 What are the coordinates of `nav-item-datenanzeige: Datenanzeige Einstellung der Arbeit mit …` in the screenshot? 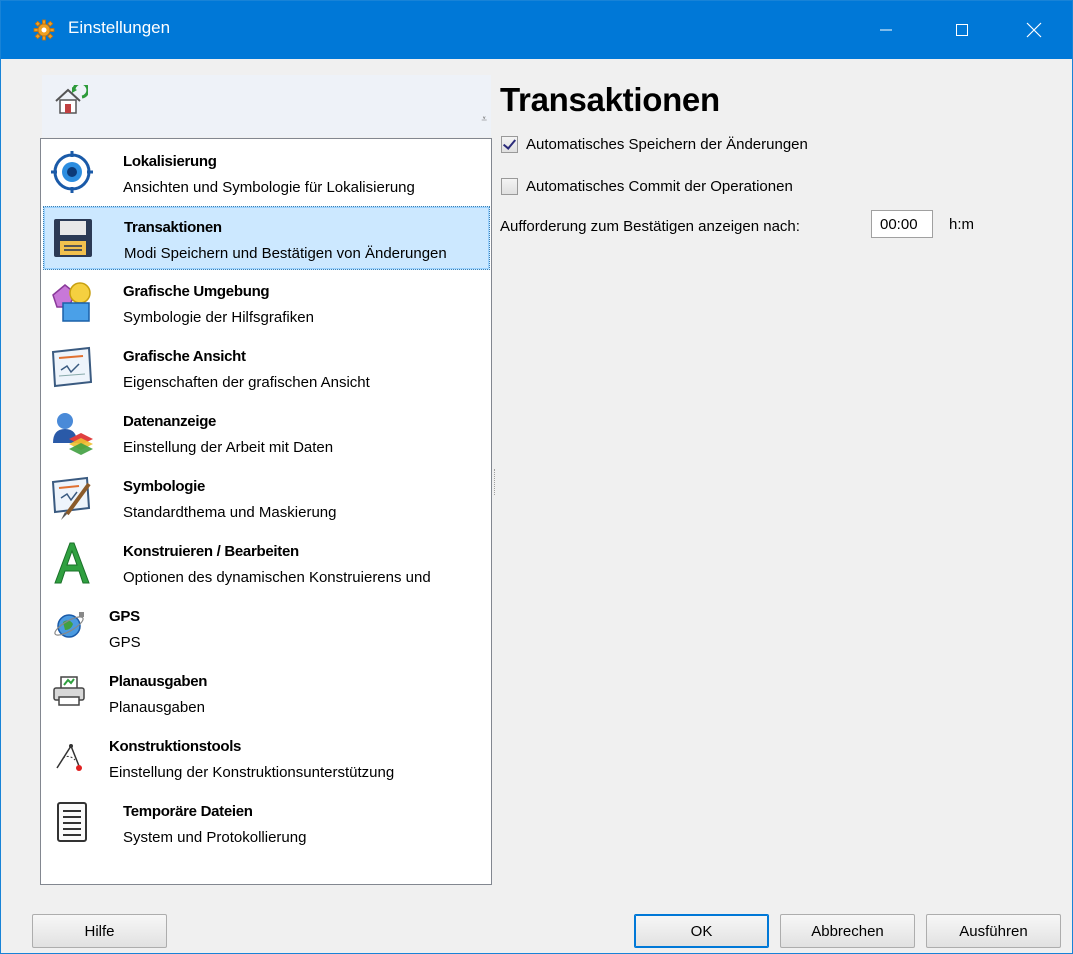 It's located at (266, 433).